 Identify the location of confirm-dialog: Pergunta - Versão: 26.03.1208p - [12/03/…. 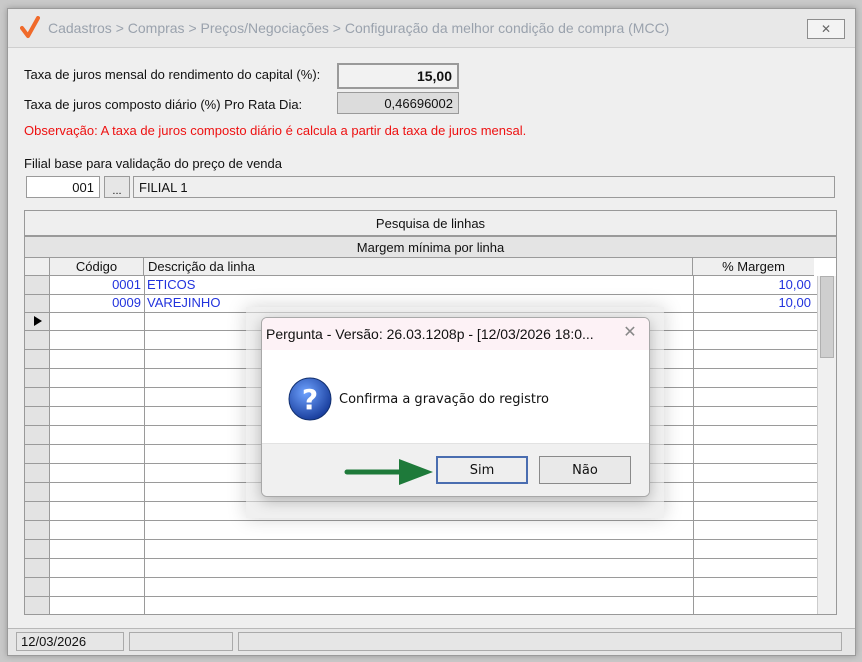
(455, 407).